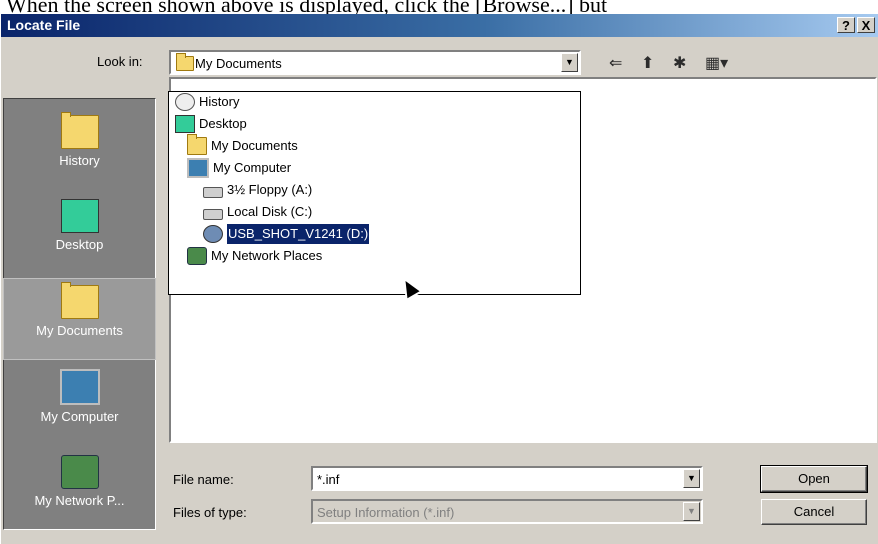  I want to click on place-my-computer: My Computer, so click(79, 396).